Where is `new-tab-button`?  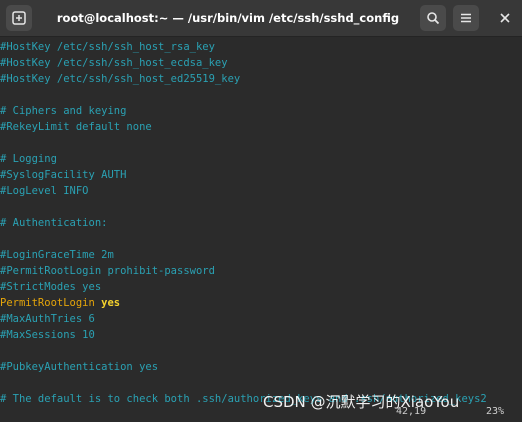
new-tab-button is located at coordinates (19, 18).